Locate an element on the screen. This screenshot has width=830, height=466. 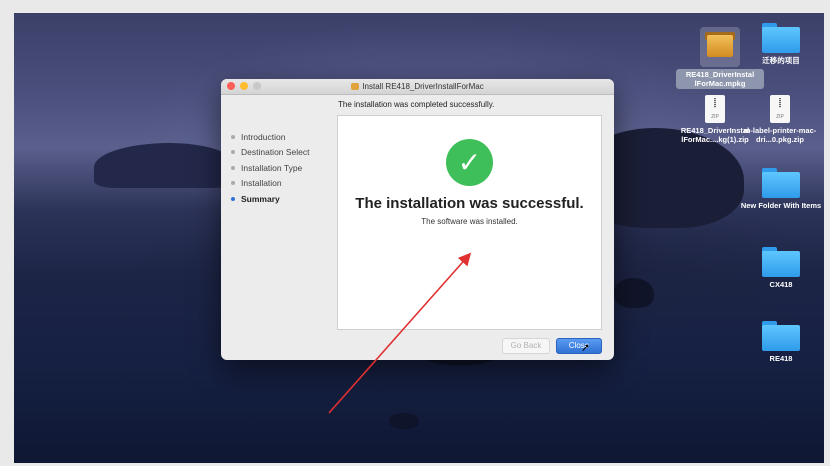
annotation-arrow is located at coordinates (400, 333).